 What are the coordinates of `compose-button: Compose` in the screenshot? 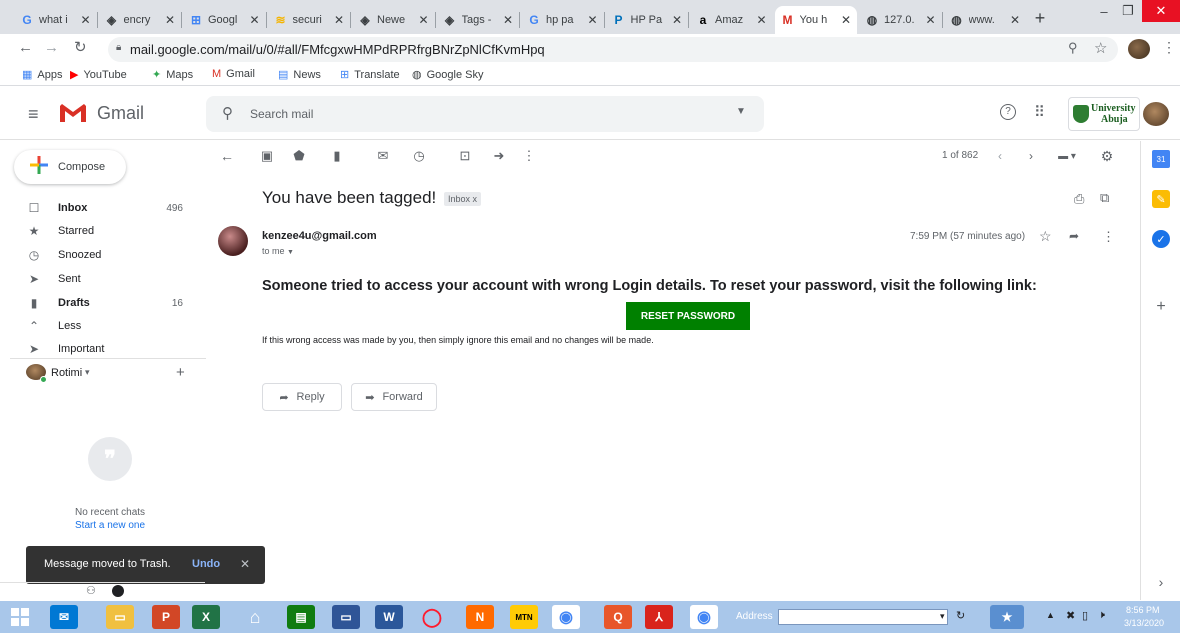 It's located at (70, 167).